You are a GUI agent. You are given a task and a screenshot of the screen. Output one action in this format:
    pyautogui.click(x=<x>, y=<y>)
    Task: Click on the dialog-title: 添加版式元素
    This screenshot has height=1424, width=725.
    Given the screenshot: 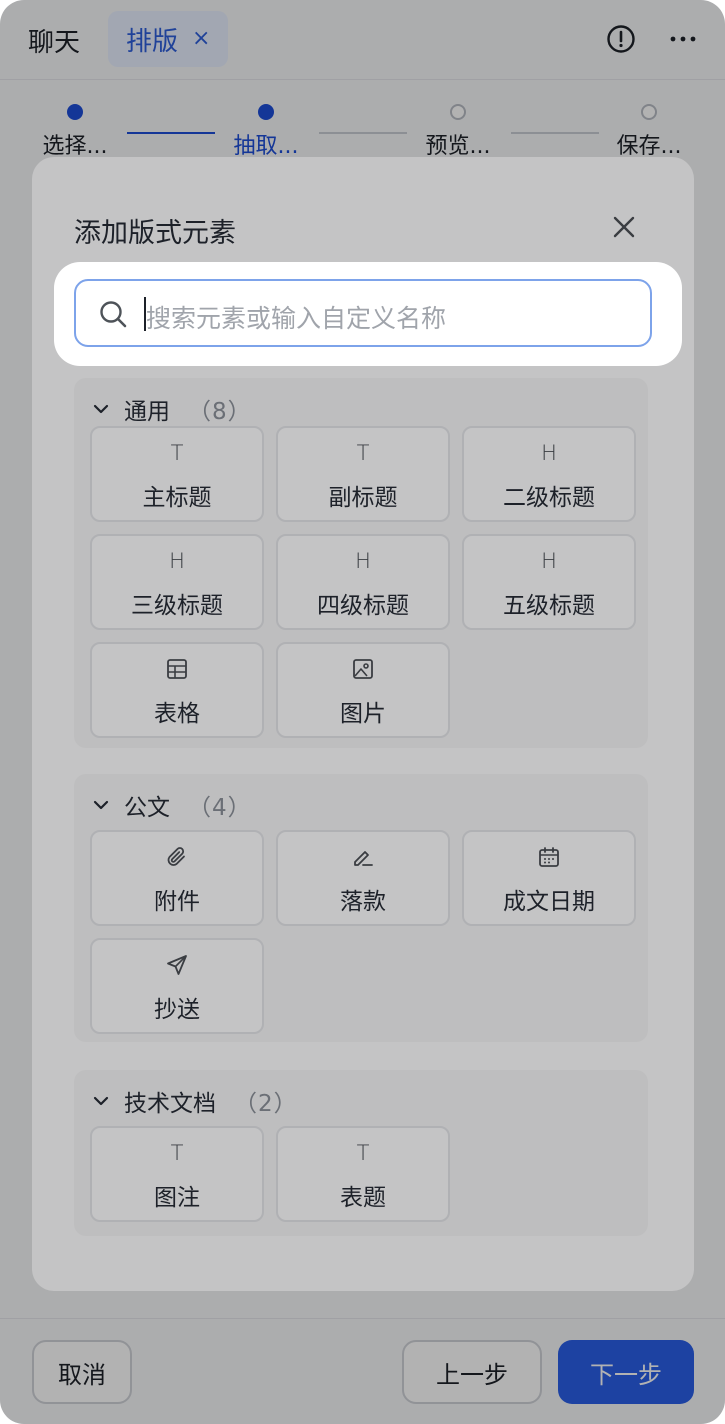 What is the action you would take?
    pyautogui.click(x=155, y=233)
    